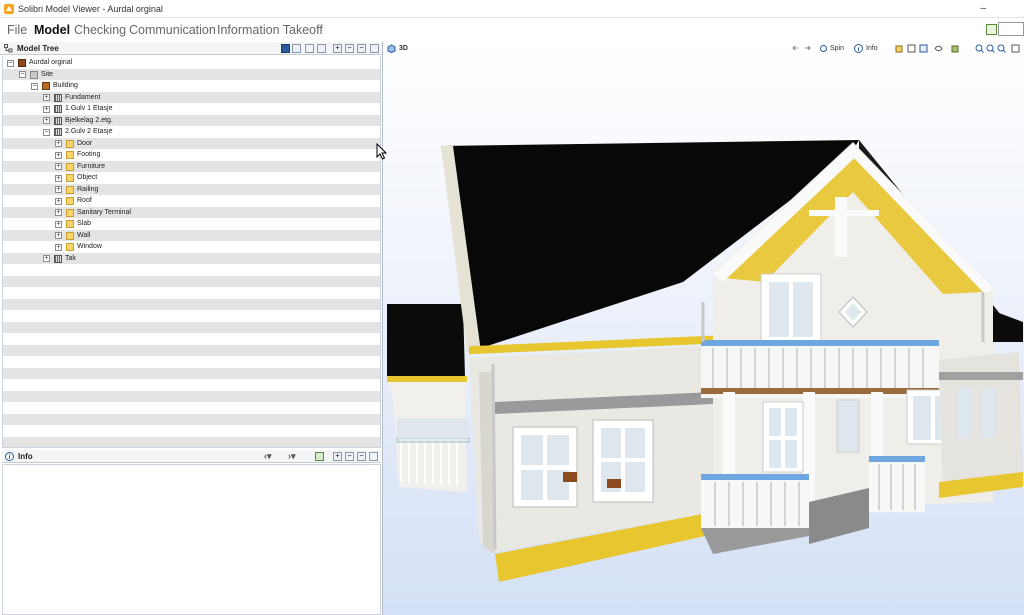 This screenshot has height=615, width=1024. What do you see at coordinates (337, 48) in the screenshot?
I see `expand-all-icon: +` at bounding box center [337, 48].